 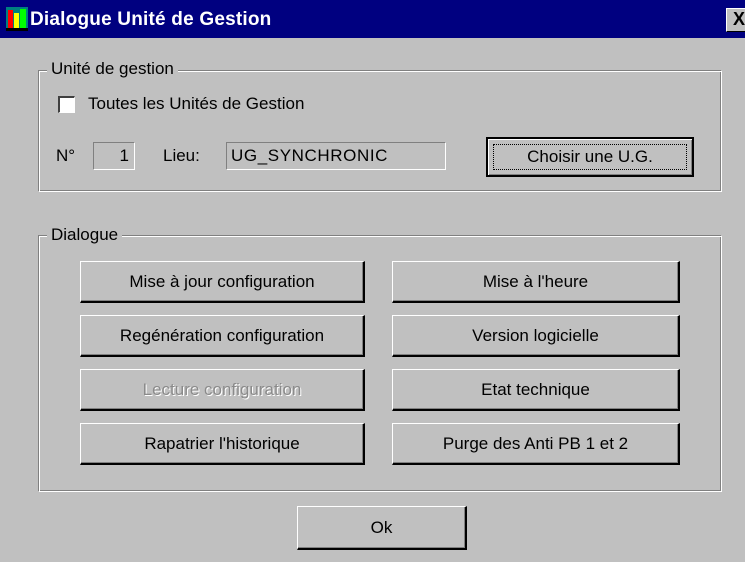 I want to click on ok-label: Ok, so click(x=381, y=527).